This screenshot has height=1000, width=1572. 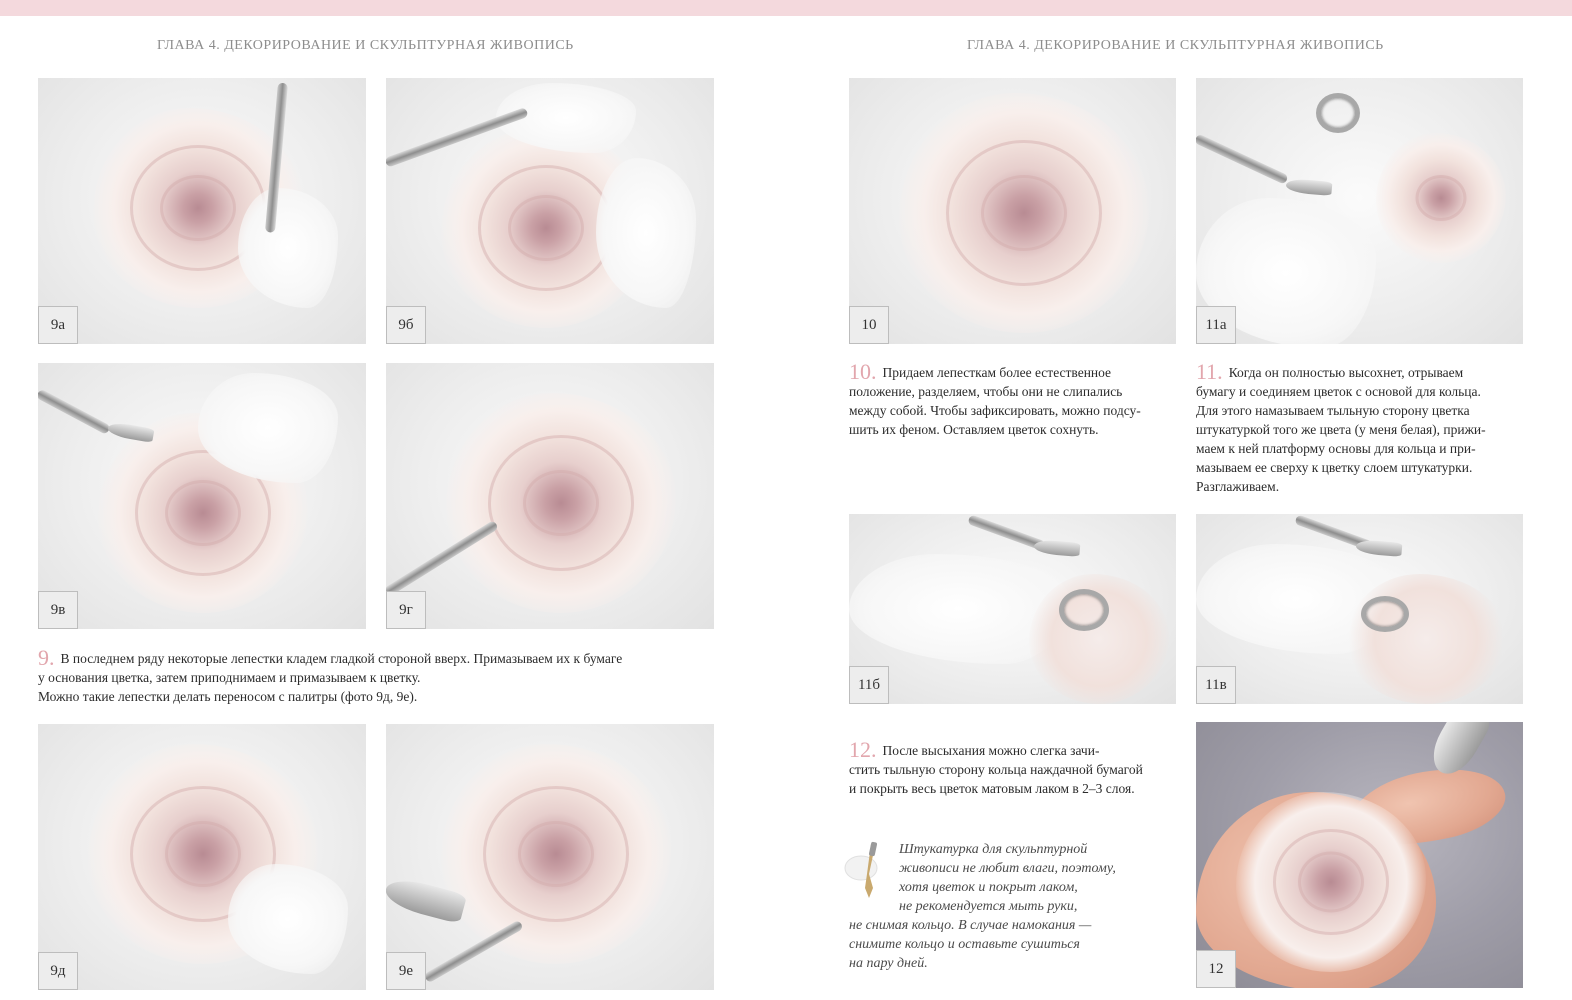 I want to click on photo-label: 11б, so click(x=869, y=685).